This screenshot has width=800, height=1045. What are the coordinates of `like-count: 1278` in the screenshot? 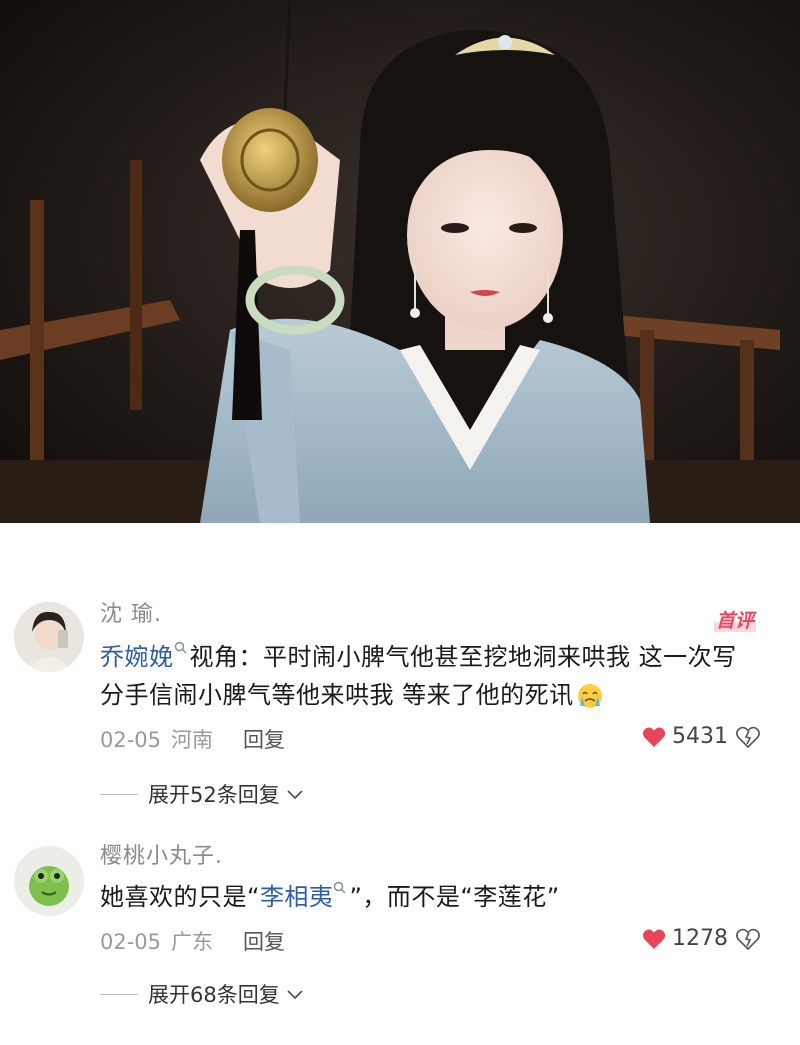 It's located at (700, 938).